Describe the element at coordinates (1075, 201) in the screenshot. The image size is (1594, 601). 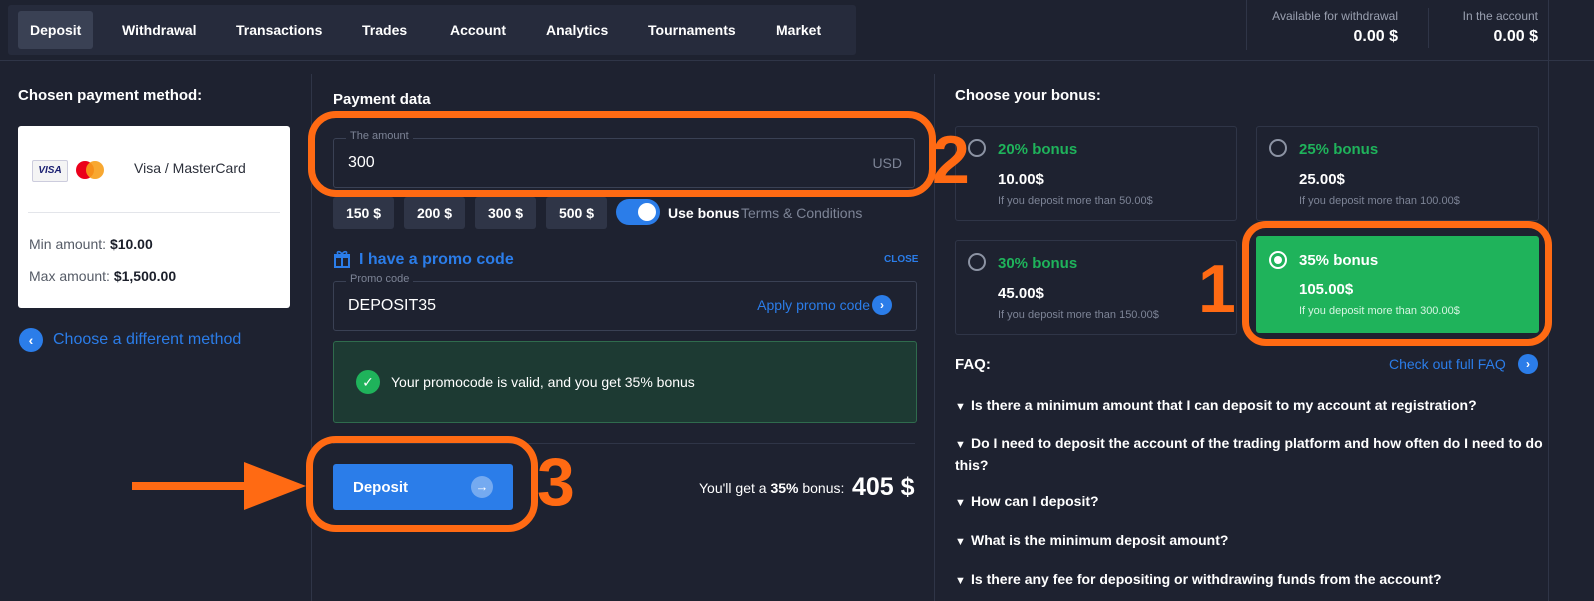
I see `bonus-option-condition: If you deposit more than 50.00$` at that location.